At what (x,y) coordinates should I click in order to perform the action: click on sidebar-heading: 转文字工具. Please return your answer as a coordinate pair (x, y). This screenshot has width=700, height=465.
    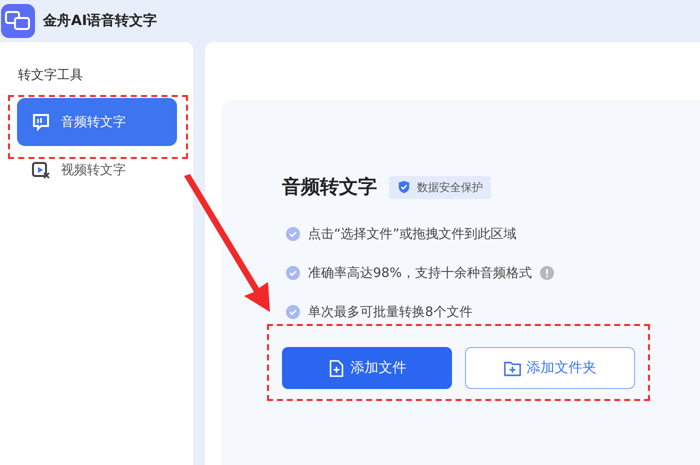
    Looking at the image, I should click on (50, 75).